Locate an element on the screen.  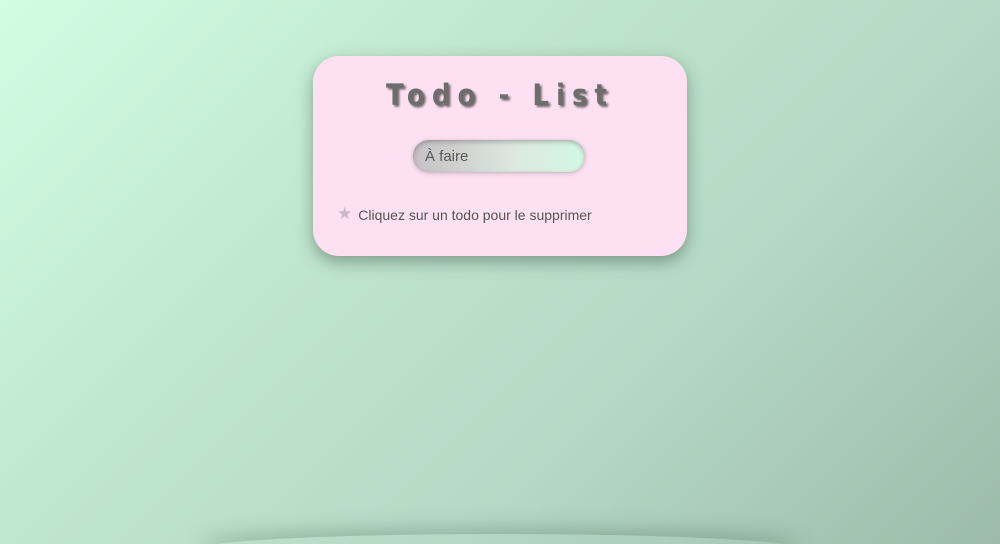
bottom-shadow-decoration is located at coordinates (500, 539).